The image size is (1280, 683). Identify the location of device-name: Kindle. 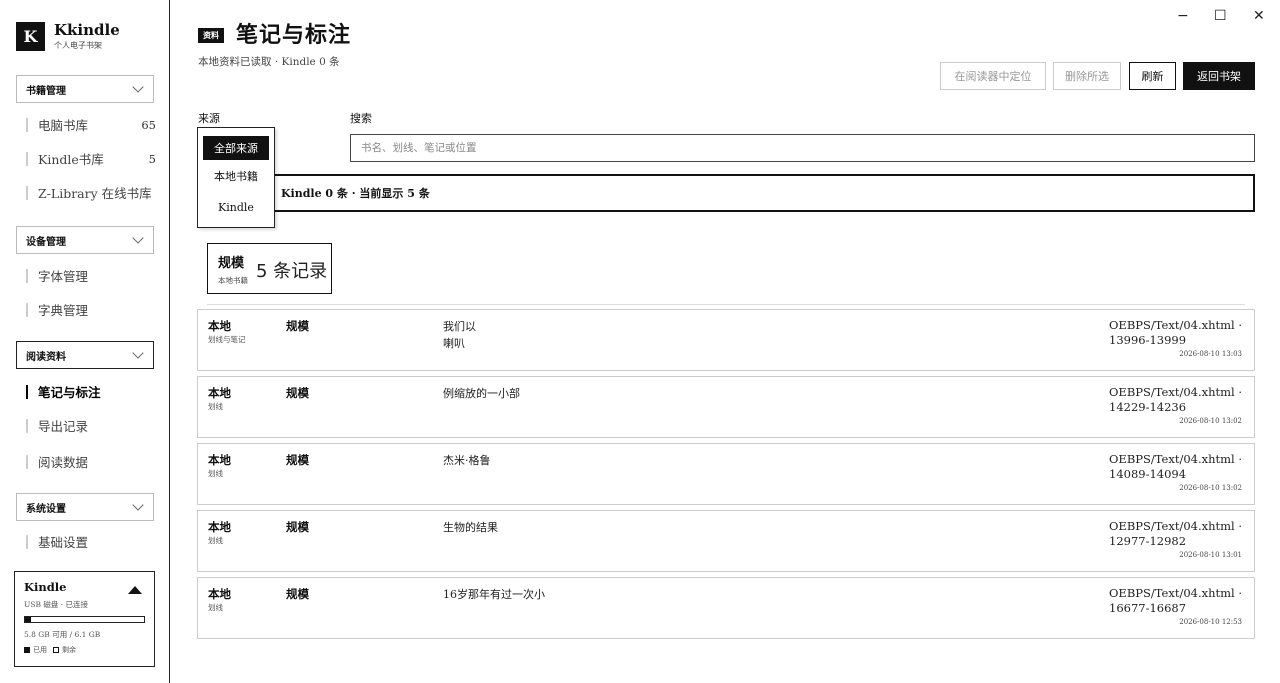
(45, 587).